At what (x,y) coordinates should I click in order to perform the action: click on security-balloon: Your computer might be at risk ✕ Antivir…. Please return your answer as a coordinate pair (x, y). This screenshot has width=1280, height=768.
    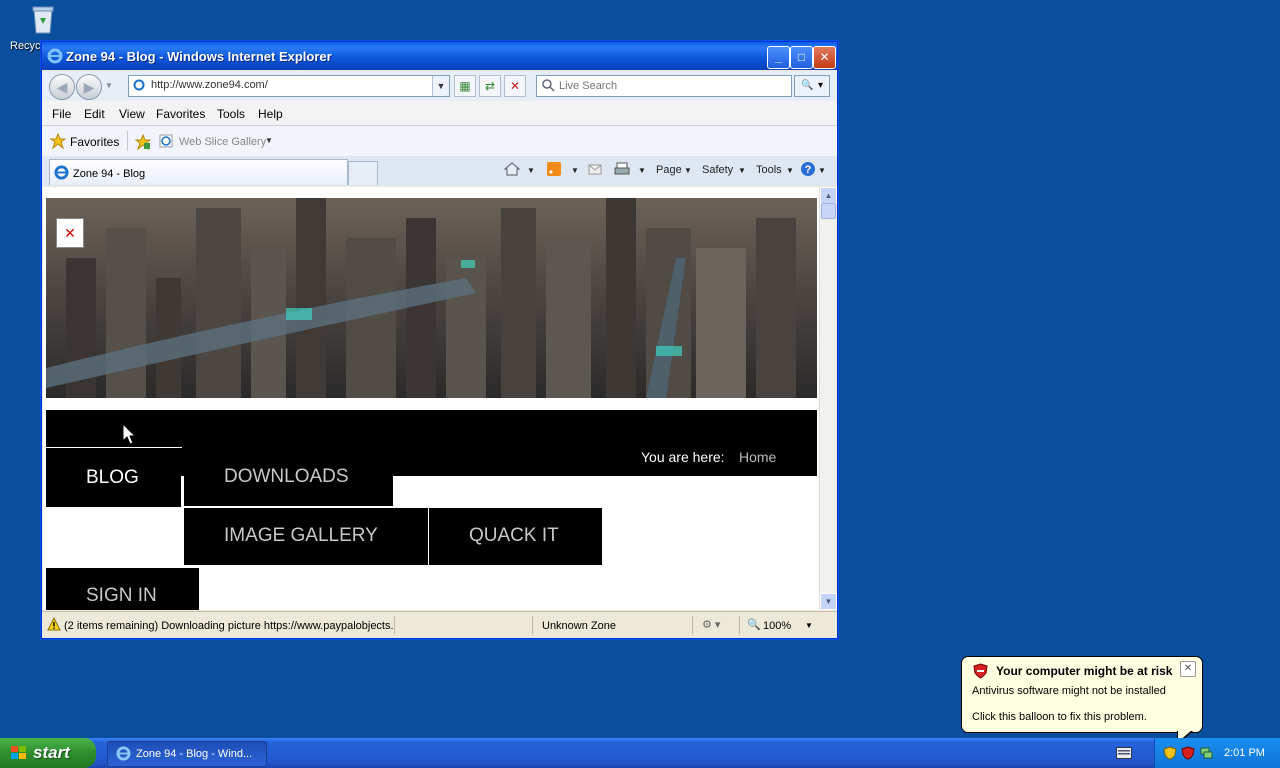
    Looking at the image, I should click on (1082, 700).